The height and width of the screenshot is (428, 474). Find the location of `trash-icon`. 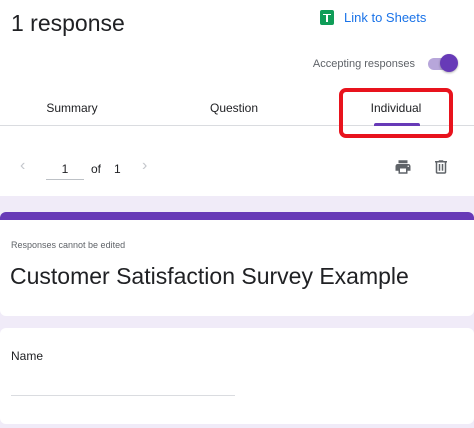

trash-icon is located at coordinates (441, 167).